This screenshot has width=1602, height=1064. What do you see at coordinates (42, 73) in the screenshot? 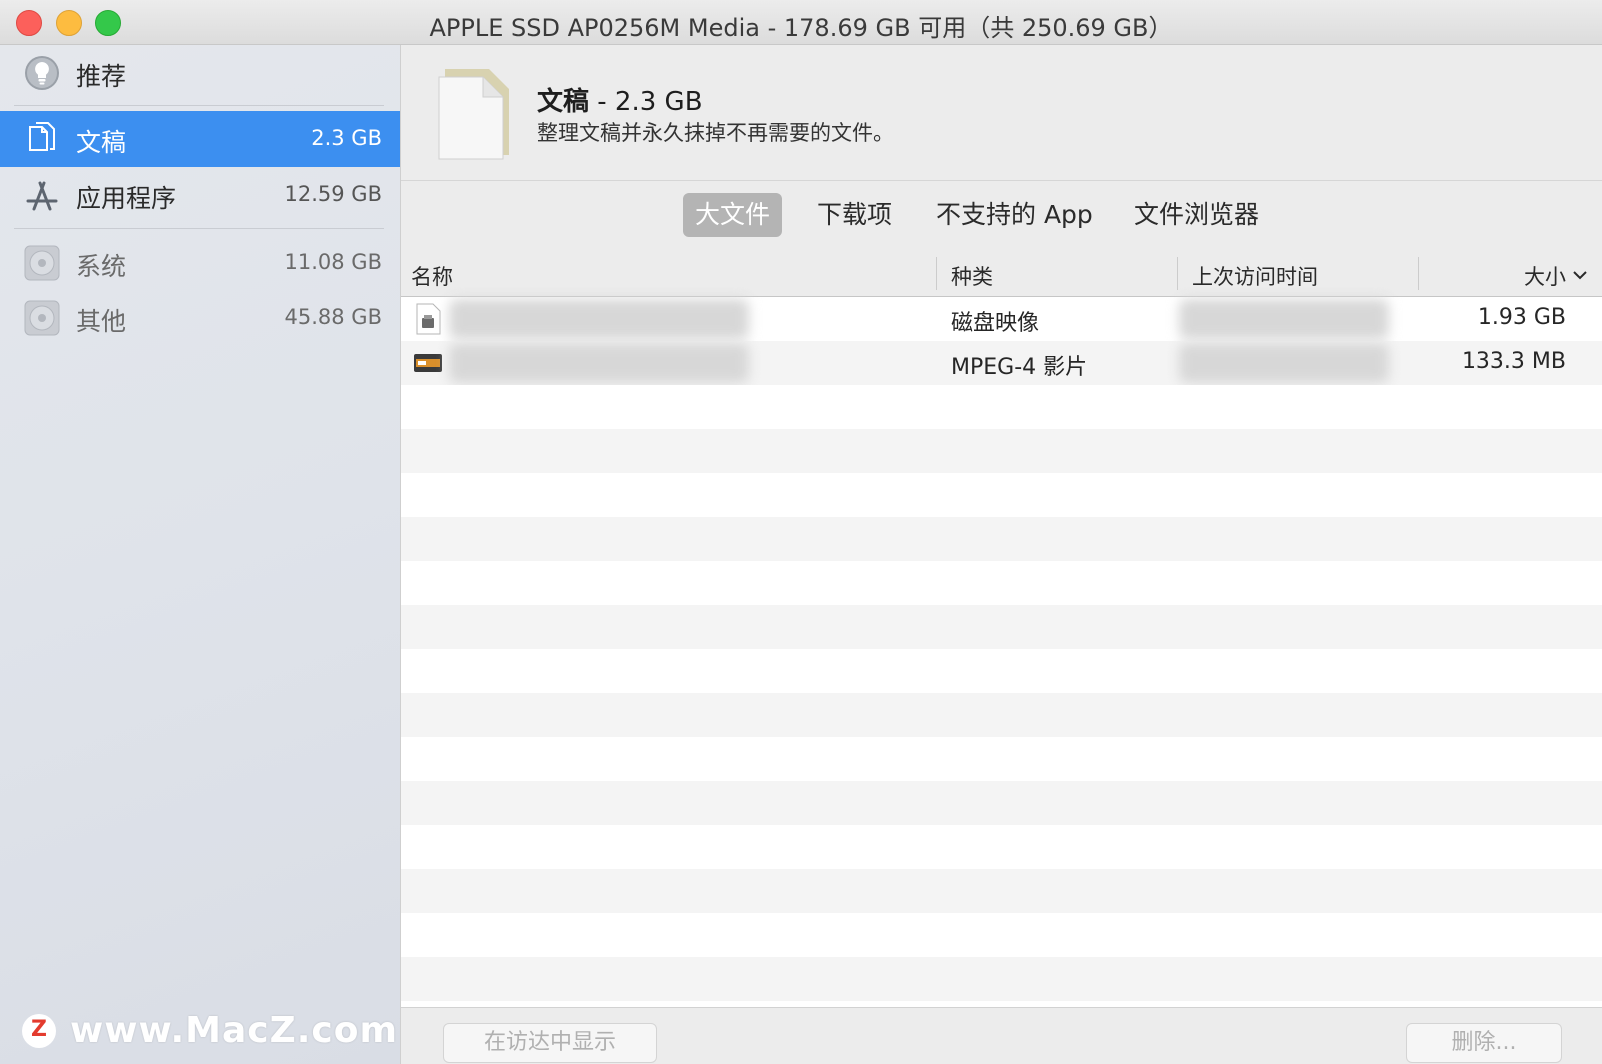
I see `lightbulb-icon` at bounding box center [42, 73].